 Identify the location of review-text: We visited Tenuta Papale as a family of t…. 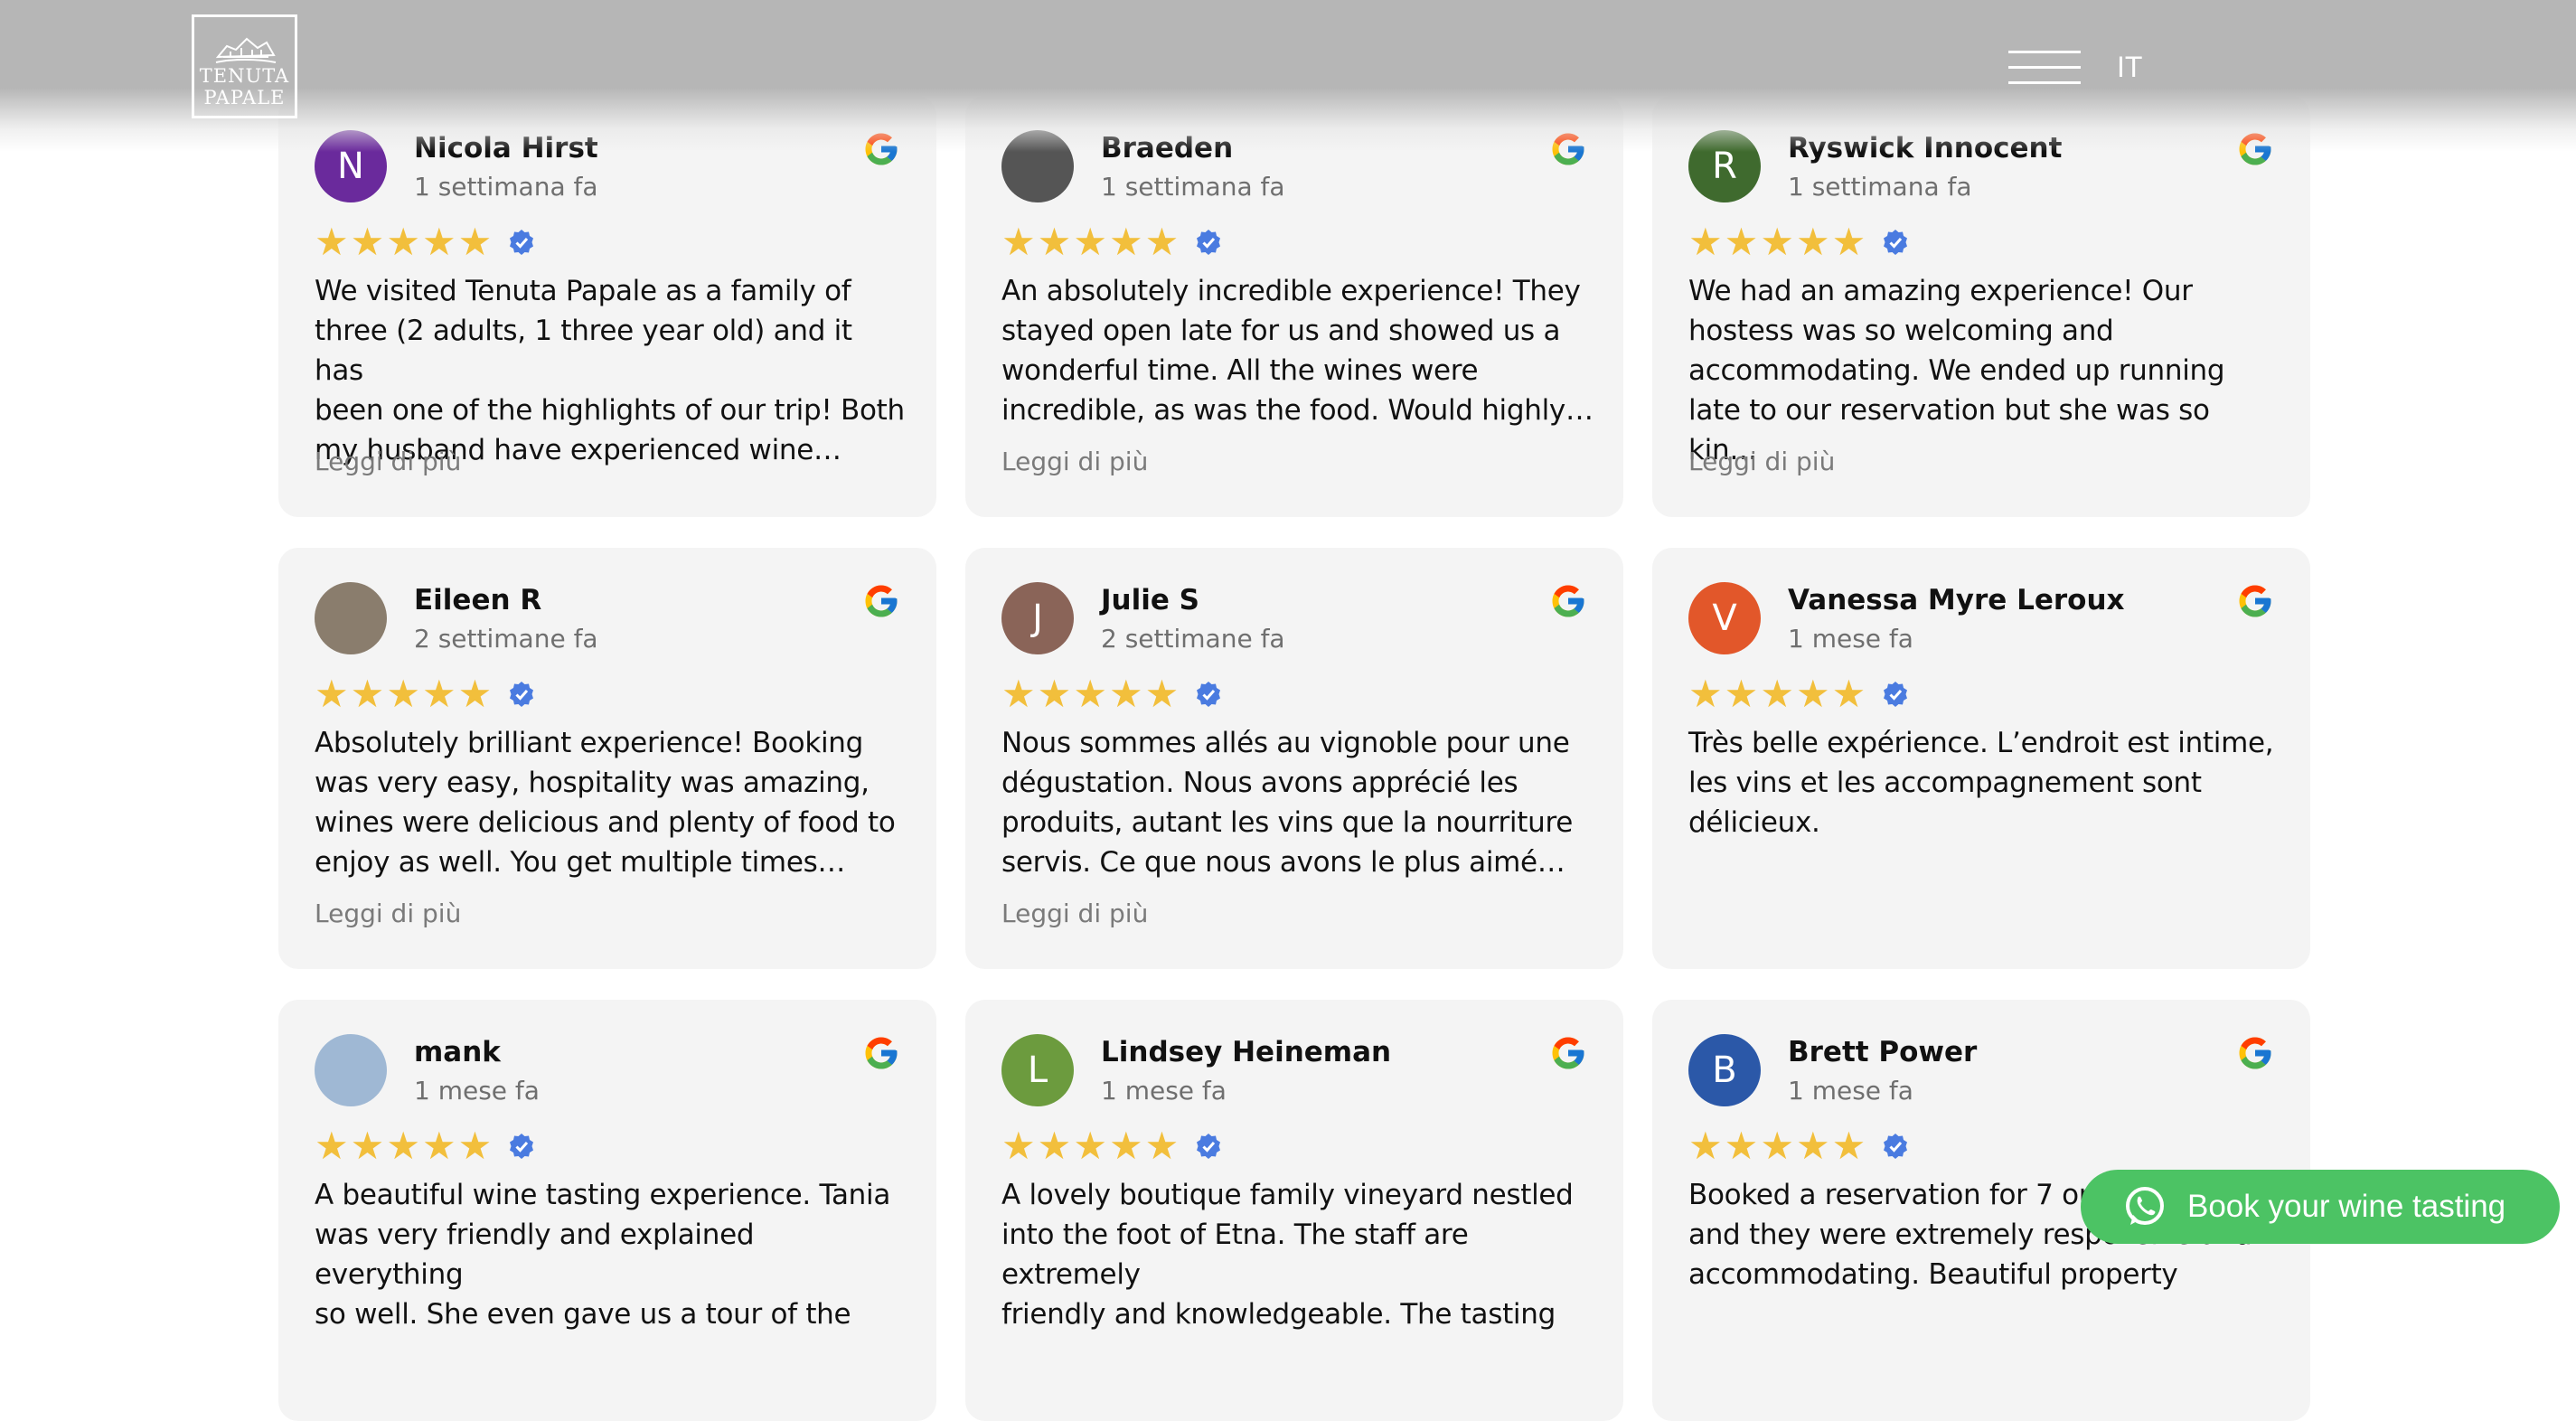
(611, 370).